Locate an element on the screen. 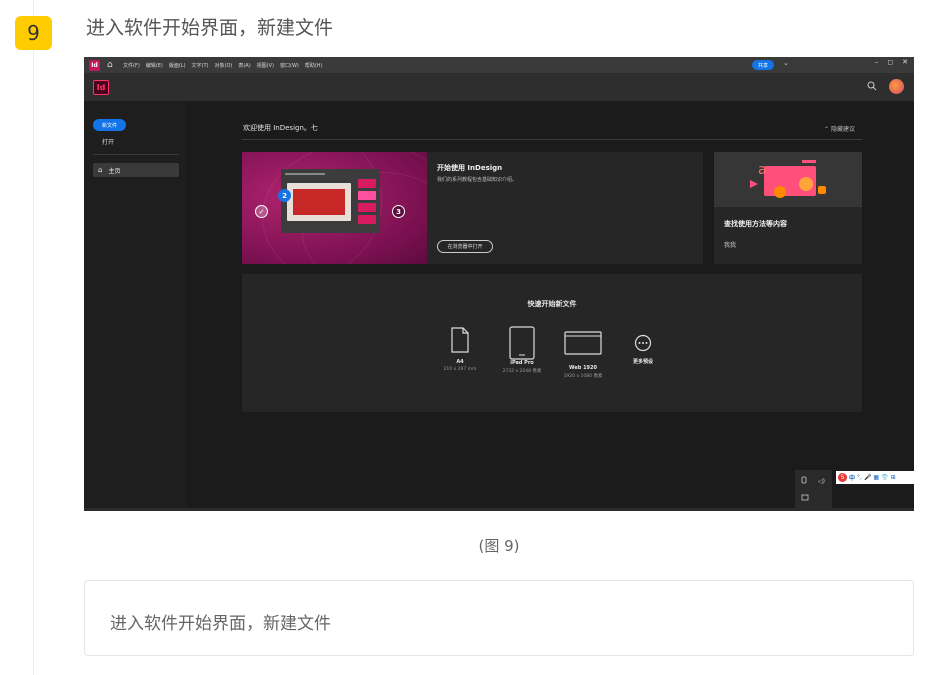 The height and width of the screenshot is (675, 938). open-in-browser-button: 在浏览器中打开 is located at coordinates (465, 246).